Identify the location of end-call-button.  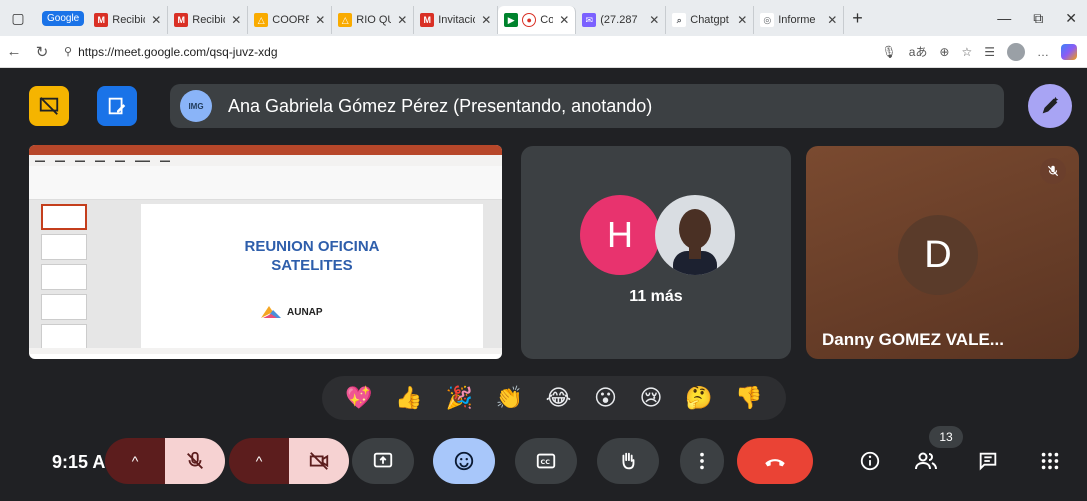
(775, 461).